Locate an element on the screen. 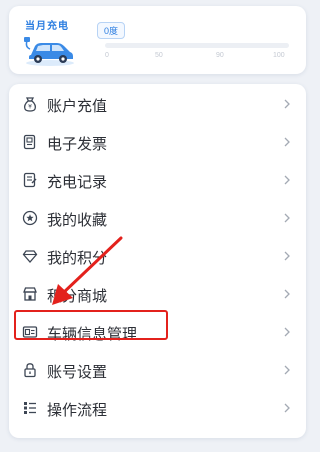 The width and height of the screenshot is (320, 452). menu-item-account-recharge: ¥ 账户充值 is located at coordinates (157, 104).